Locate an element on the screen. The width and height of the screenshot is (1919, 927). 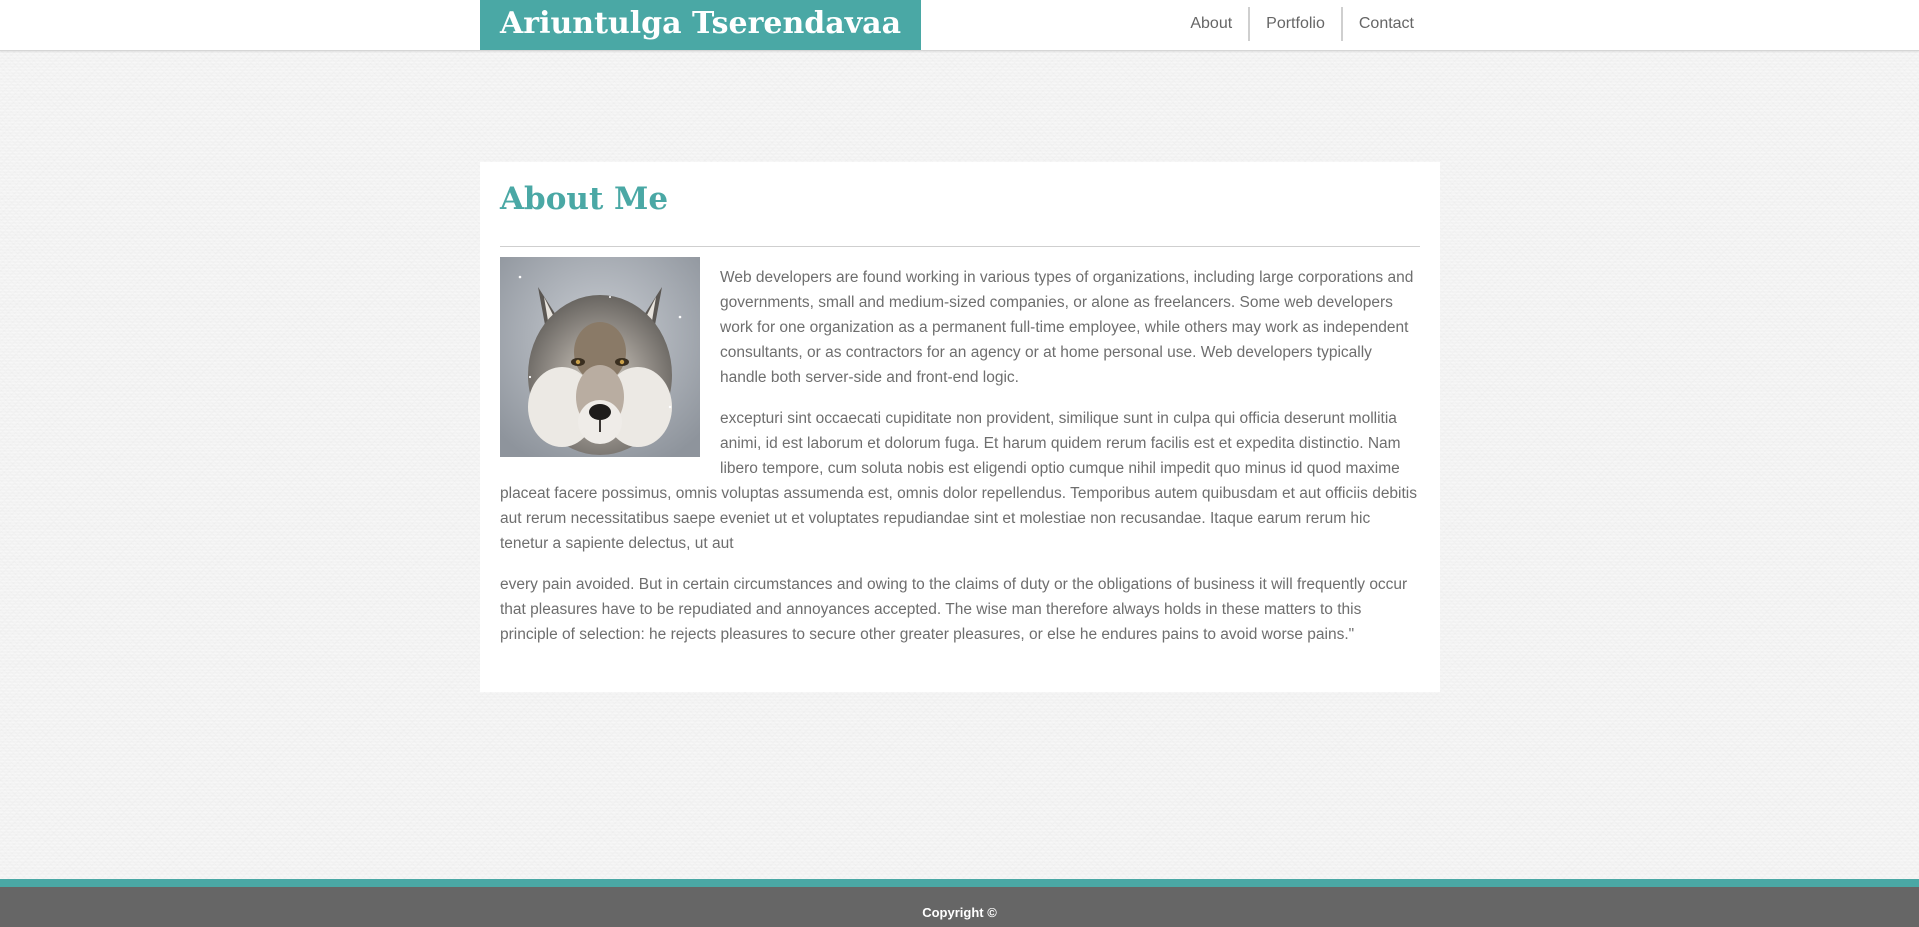
wolf-image is located at coordinates (600, 357).